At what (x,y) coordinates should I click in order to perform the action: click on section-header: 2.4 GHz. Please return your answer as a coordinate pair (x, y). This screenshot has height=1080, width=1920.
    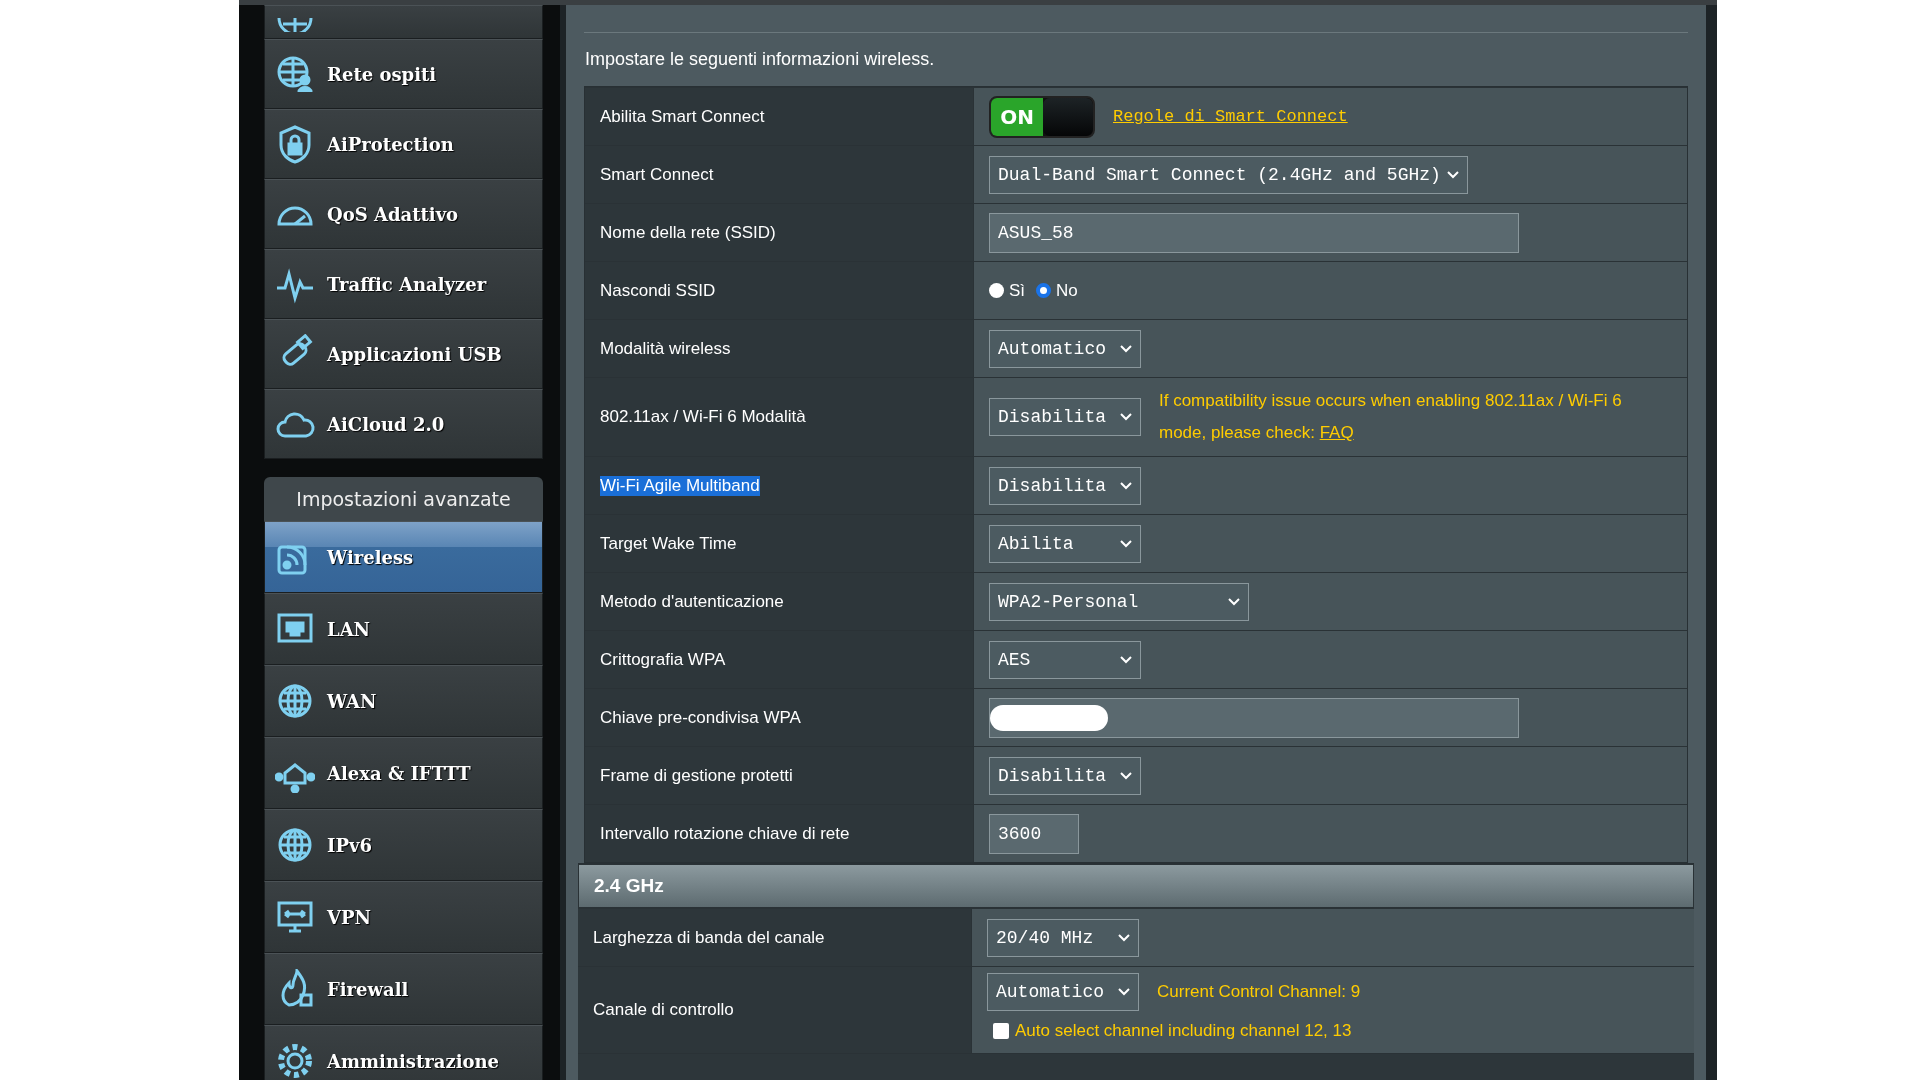
    Looking at the image, I should click on (1136, 886).